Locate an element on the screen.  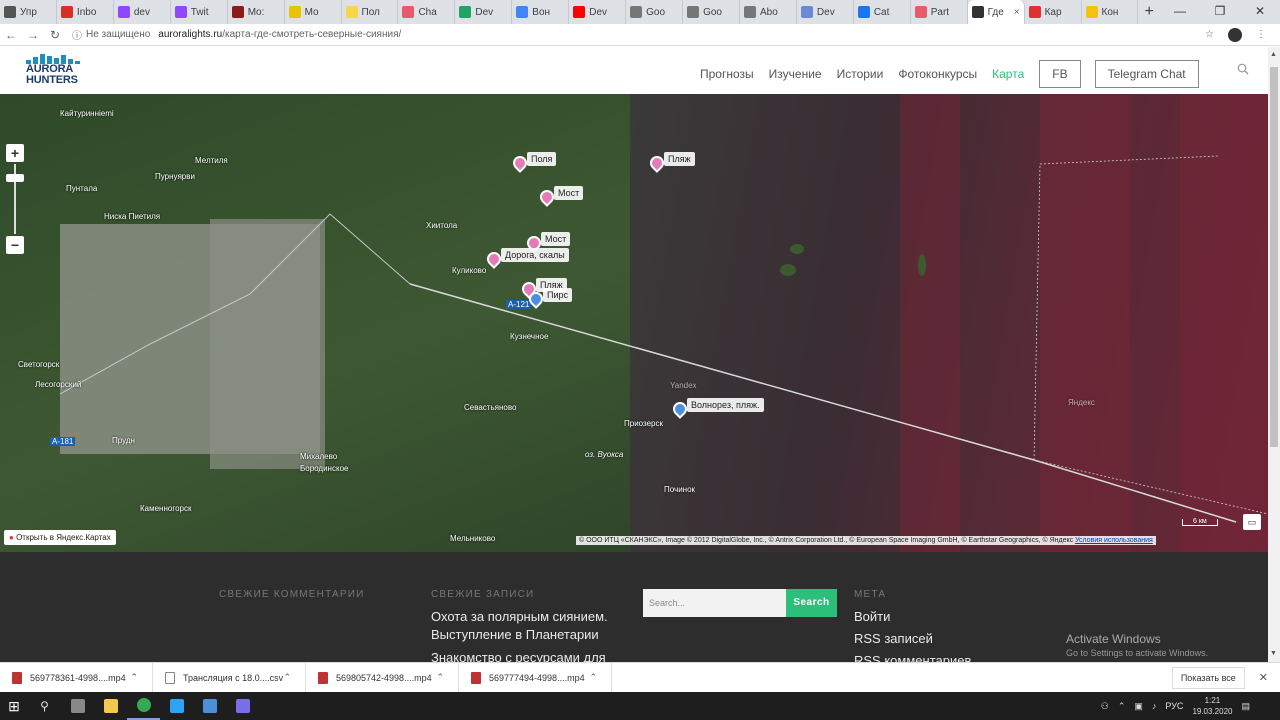
nav-item: Telegram Chat is located at coordinates (1146, 74).